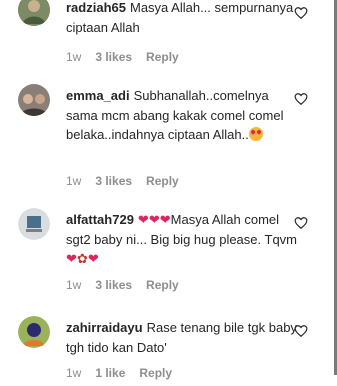 This screenshot has height=386, width=337. I want to click on comment-username: radziah65, so click(96, 7).